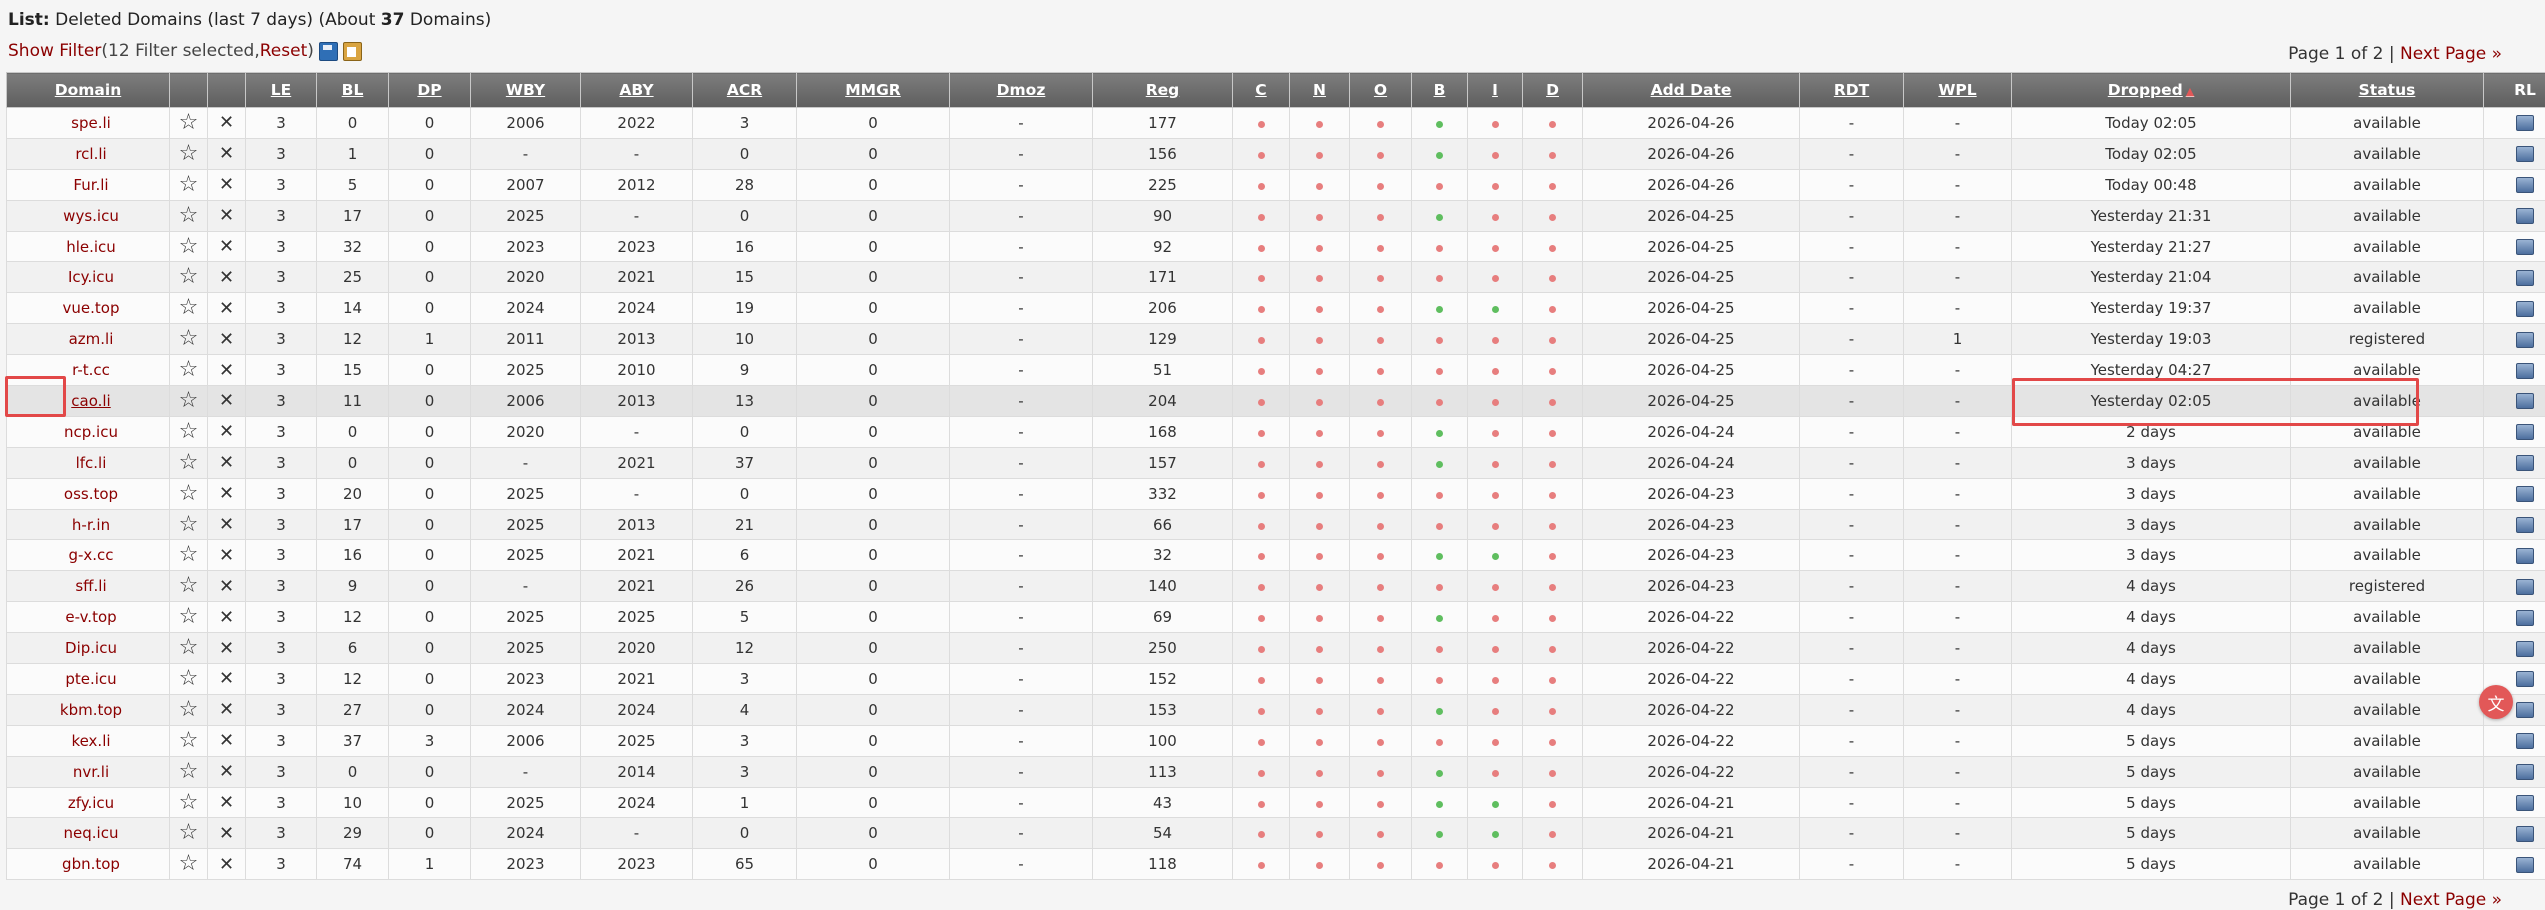  What do you see at coordinates (88, 709) in the screenshot?
I see `domain-link: kbm.top` at bounding box center [88, 709].